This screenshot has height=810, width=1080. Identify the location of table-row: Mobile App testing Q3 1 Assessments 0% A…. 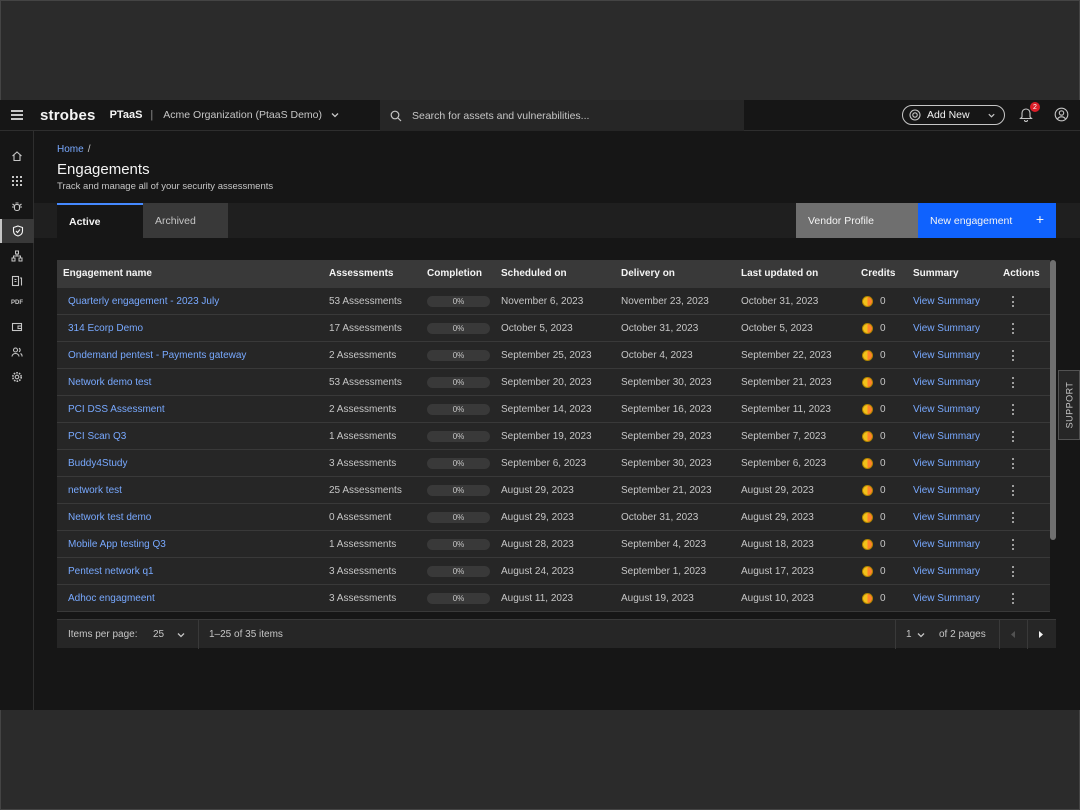
(553, 544).